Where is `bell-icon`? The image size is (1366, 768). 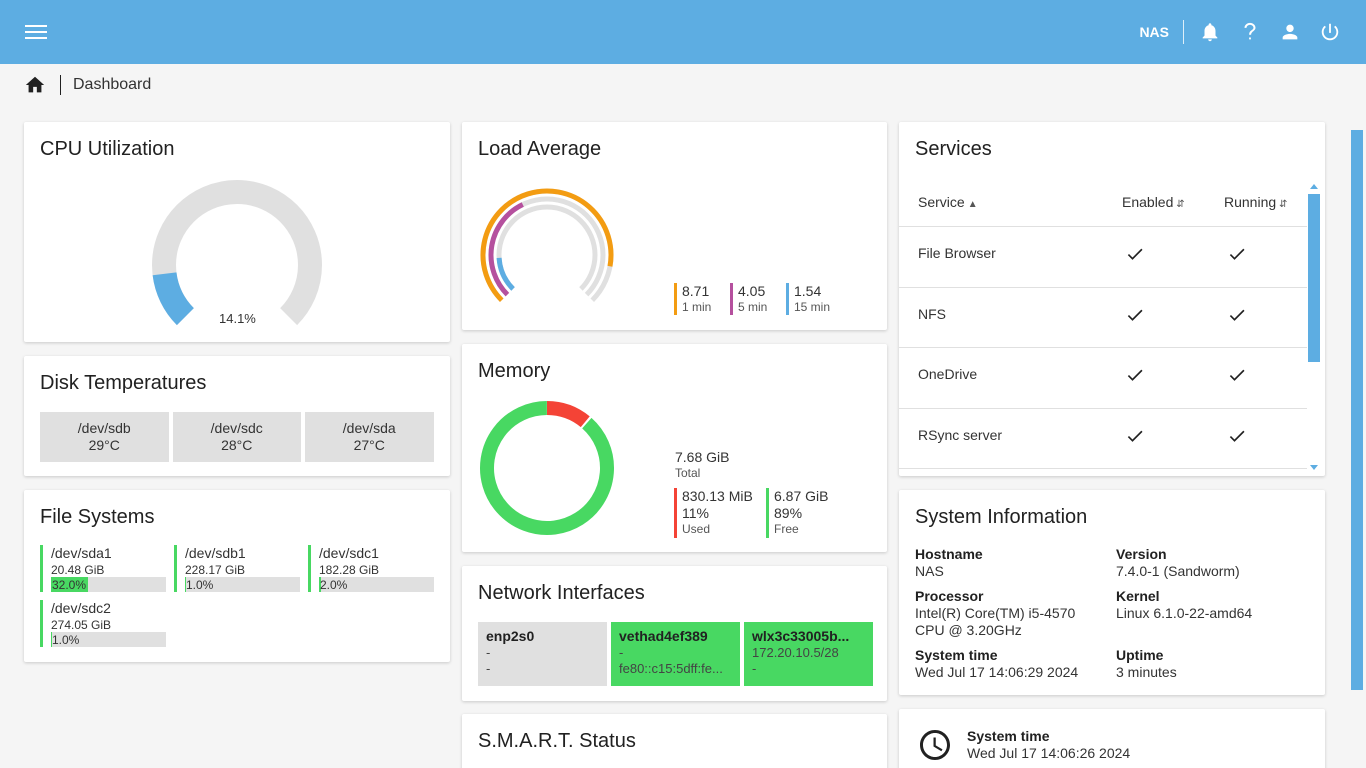 bell-icon is located at coordinates (1210, 32).